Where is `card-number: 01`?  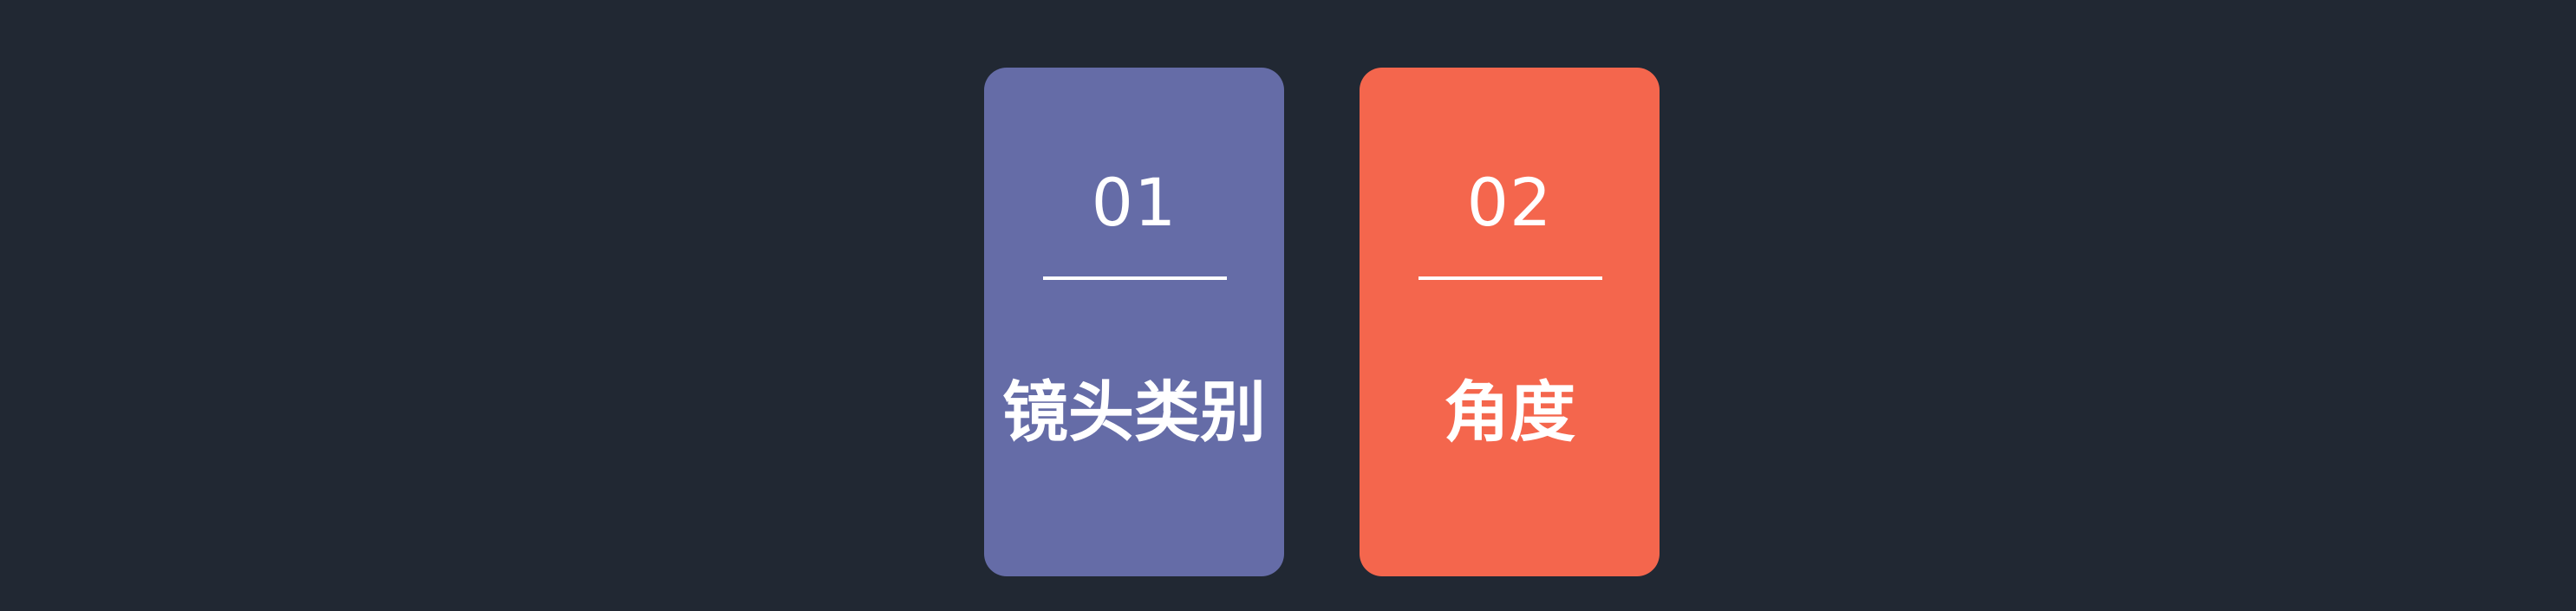
card-number: 01 is located at coordinates (1134, 202).